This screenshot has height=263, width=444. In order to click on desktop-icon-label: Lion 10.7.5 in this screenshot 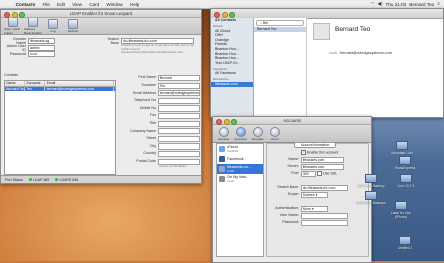, I will do `click(406, 185)`.